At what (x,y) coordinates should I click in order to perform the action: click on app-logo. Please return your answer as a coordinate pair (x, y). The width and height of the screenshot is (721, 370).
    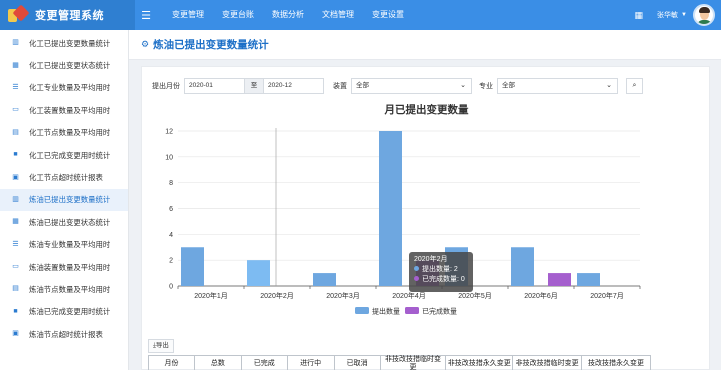
    Looking at the image, I should click on (19, 14).